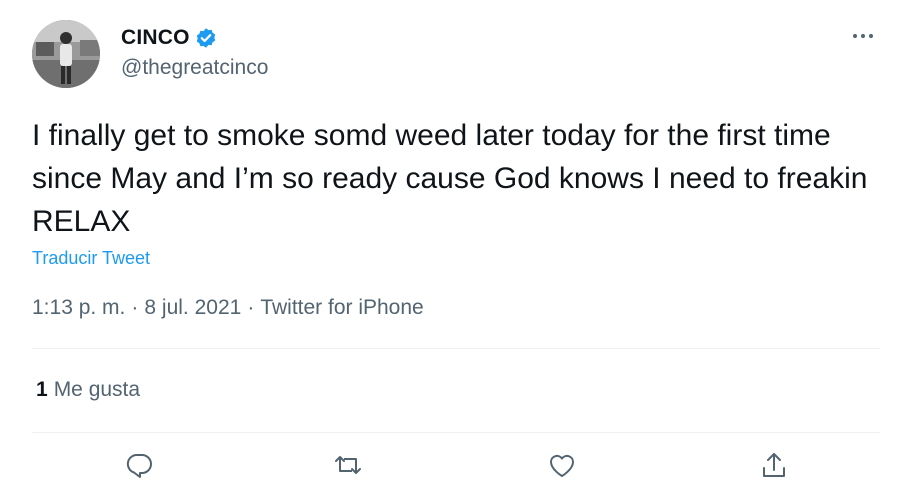 The width and height of the screenshot is (904, 504). What do you see at coordinates (91, 258) in the screenshot?
I see `translate-tweet-link: Traducir Tweet` at bounding box center [91, 258].